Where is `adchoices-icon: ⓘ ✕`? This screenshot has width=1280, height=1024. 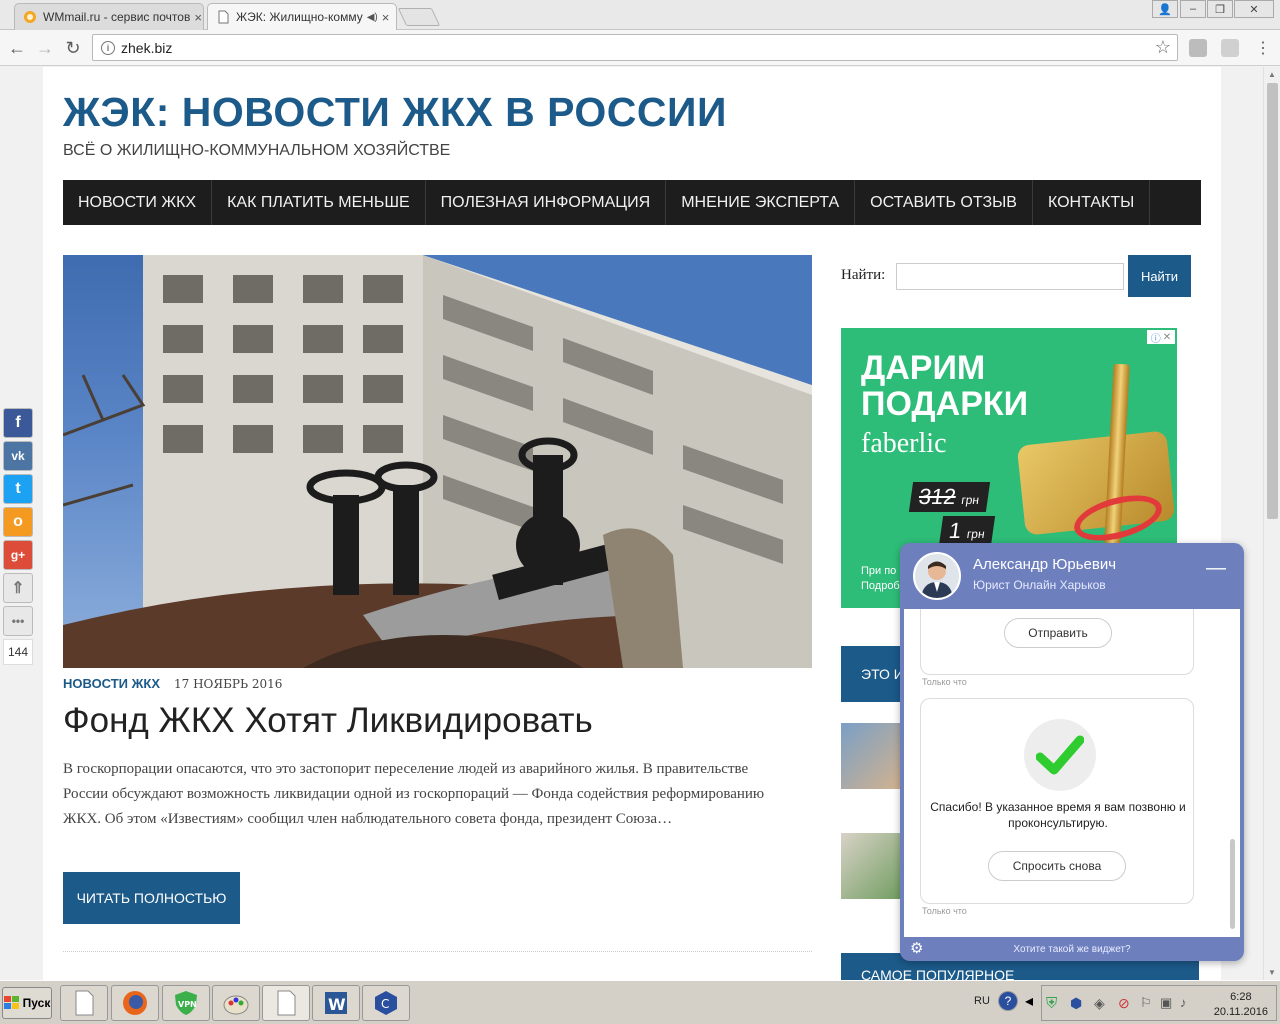
adchoices-icon: ⓘ ✕ is located at coordinates (1161, 337).